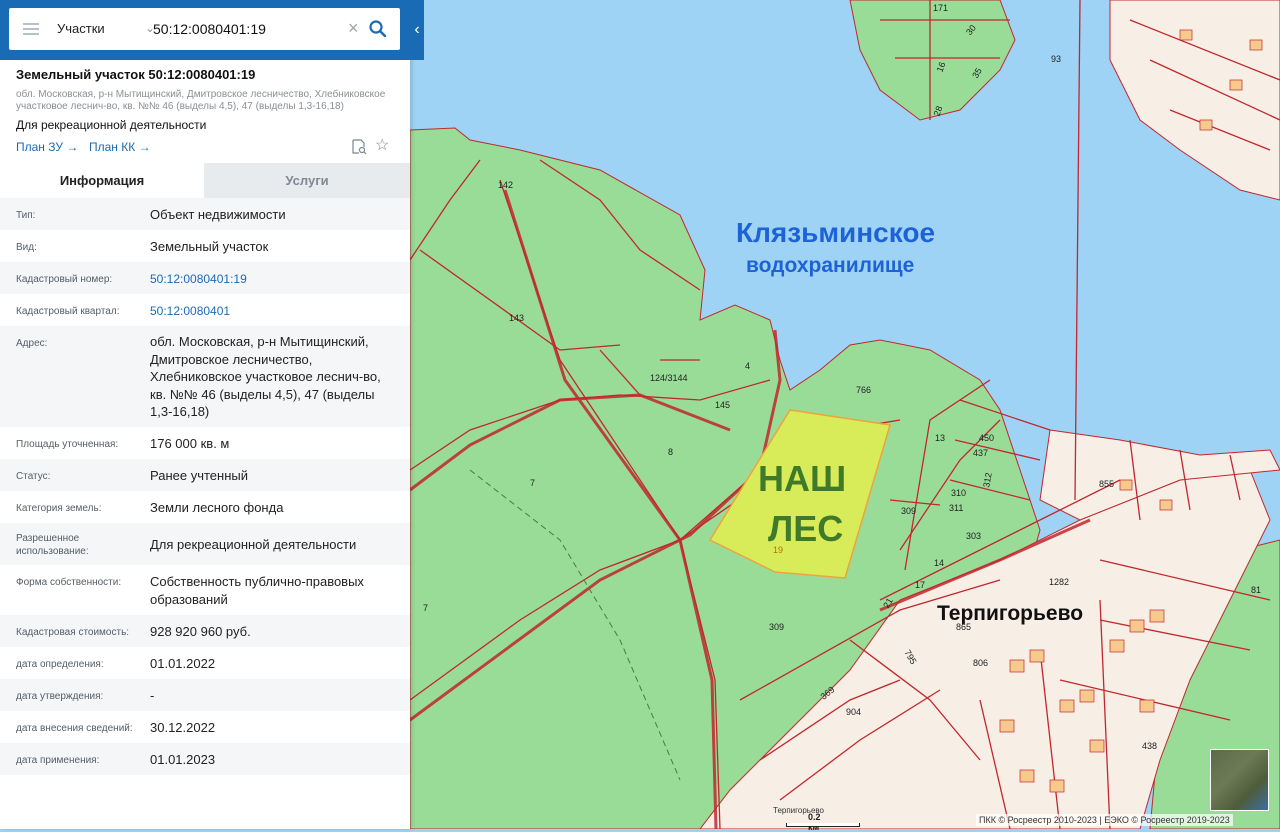  What do you see at coordinates (981, 663) in the screenshot?
I see `parcel-number: 806` at bounding box center [981, 663].